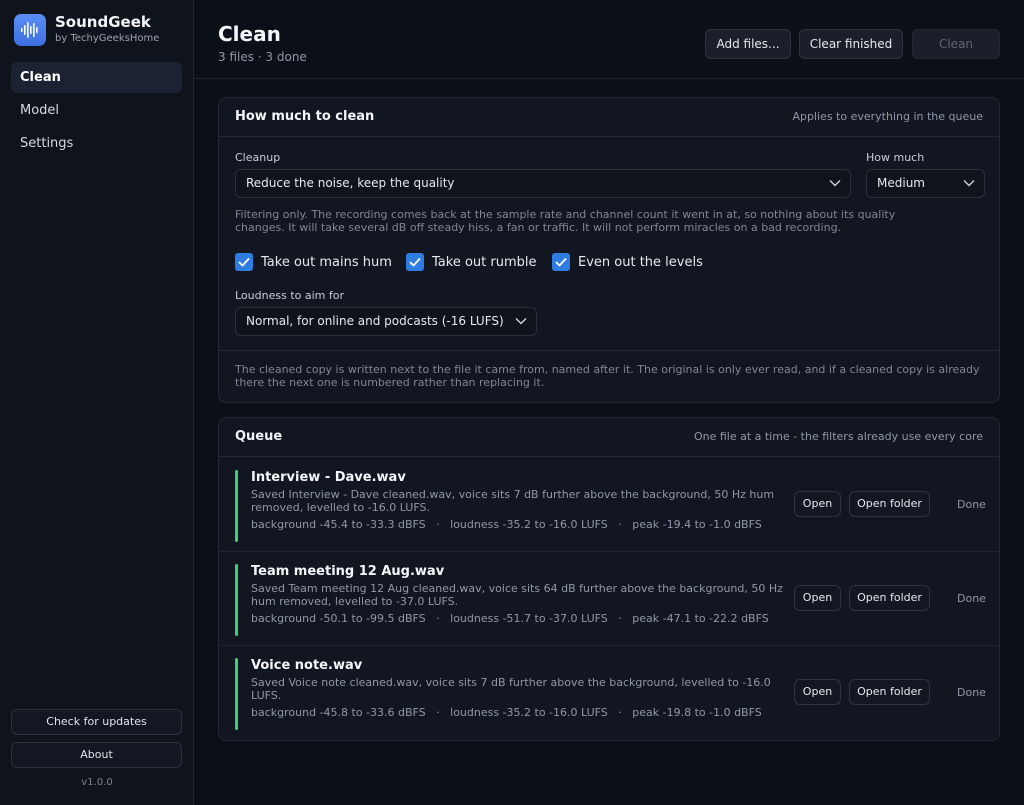  Describe the element at coordinates (640, 262) in the screenshot. I see `even-levels-label: Even out the levels` at that location.